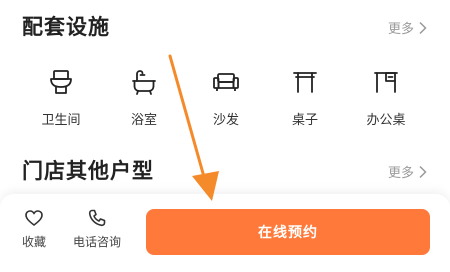  What do you see at coordinates (34, 218) in the screenshot?
I see `heart-icon` at bounding box center [34, 218].